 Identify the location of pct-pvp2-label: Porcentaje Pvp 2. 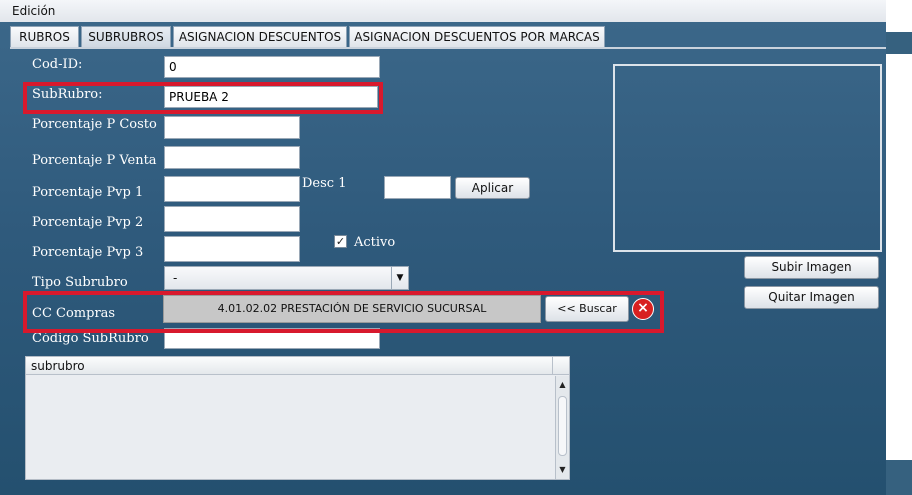
(88, 222).